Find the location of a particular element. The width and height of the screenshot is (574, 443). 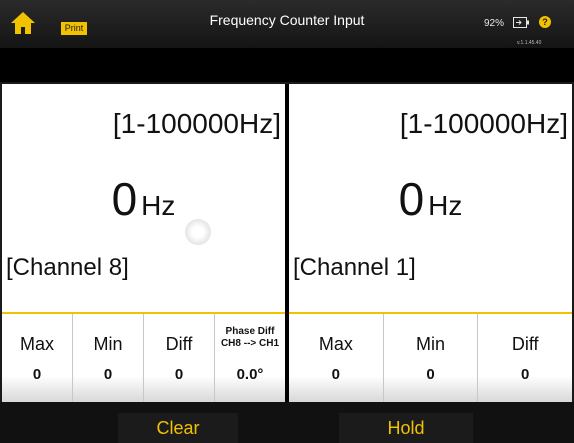

version-label: v.1.1.45.40 is located at coordinates (529, 43).